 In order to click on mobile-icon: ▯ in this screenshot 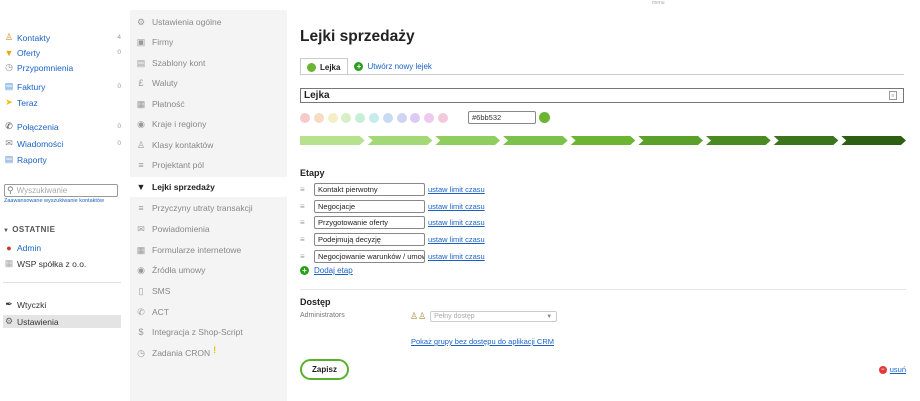, I will do `click(141, 290)`.